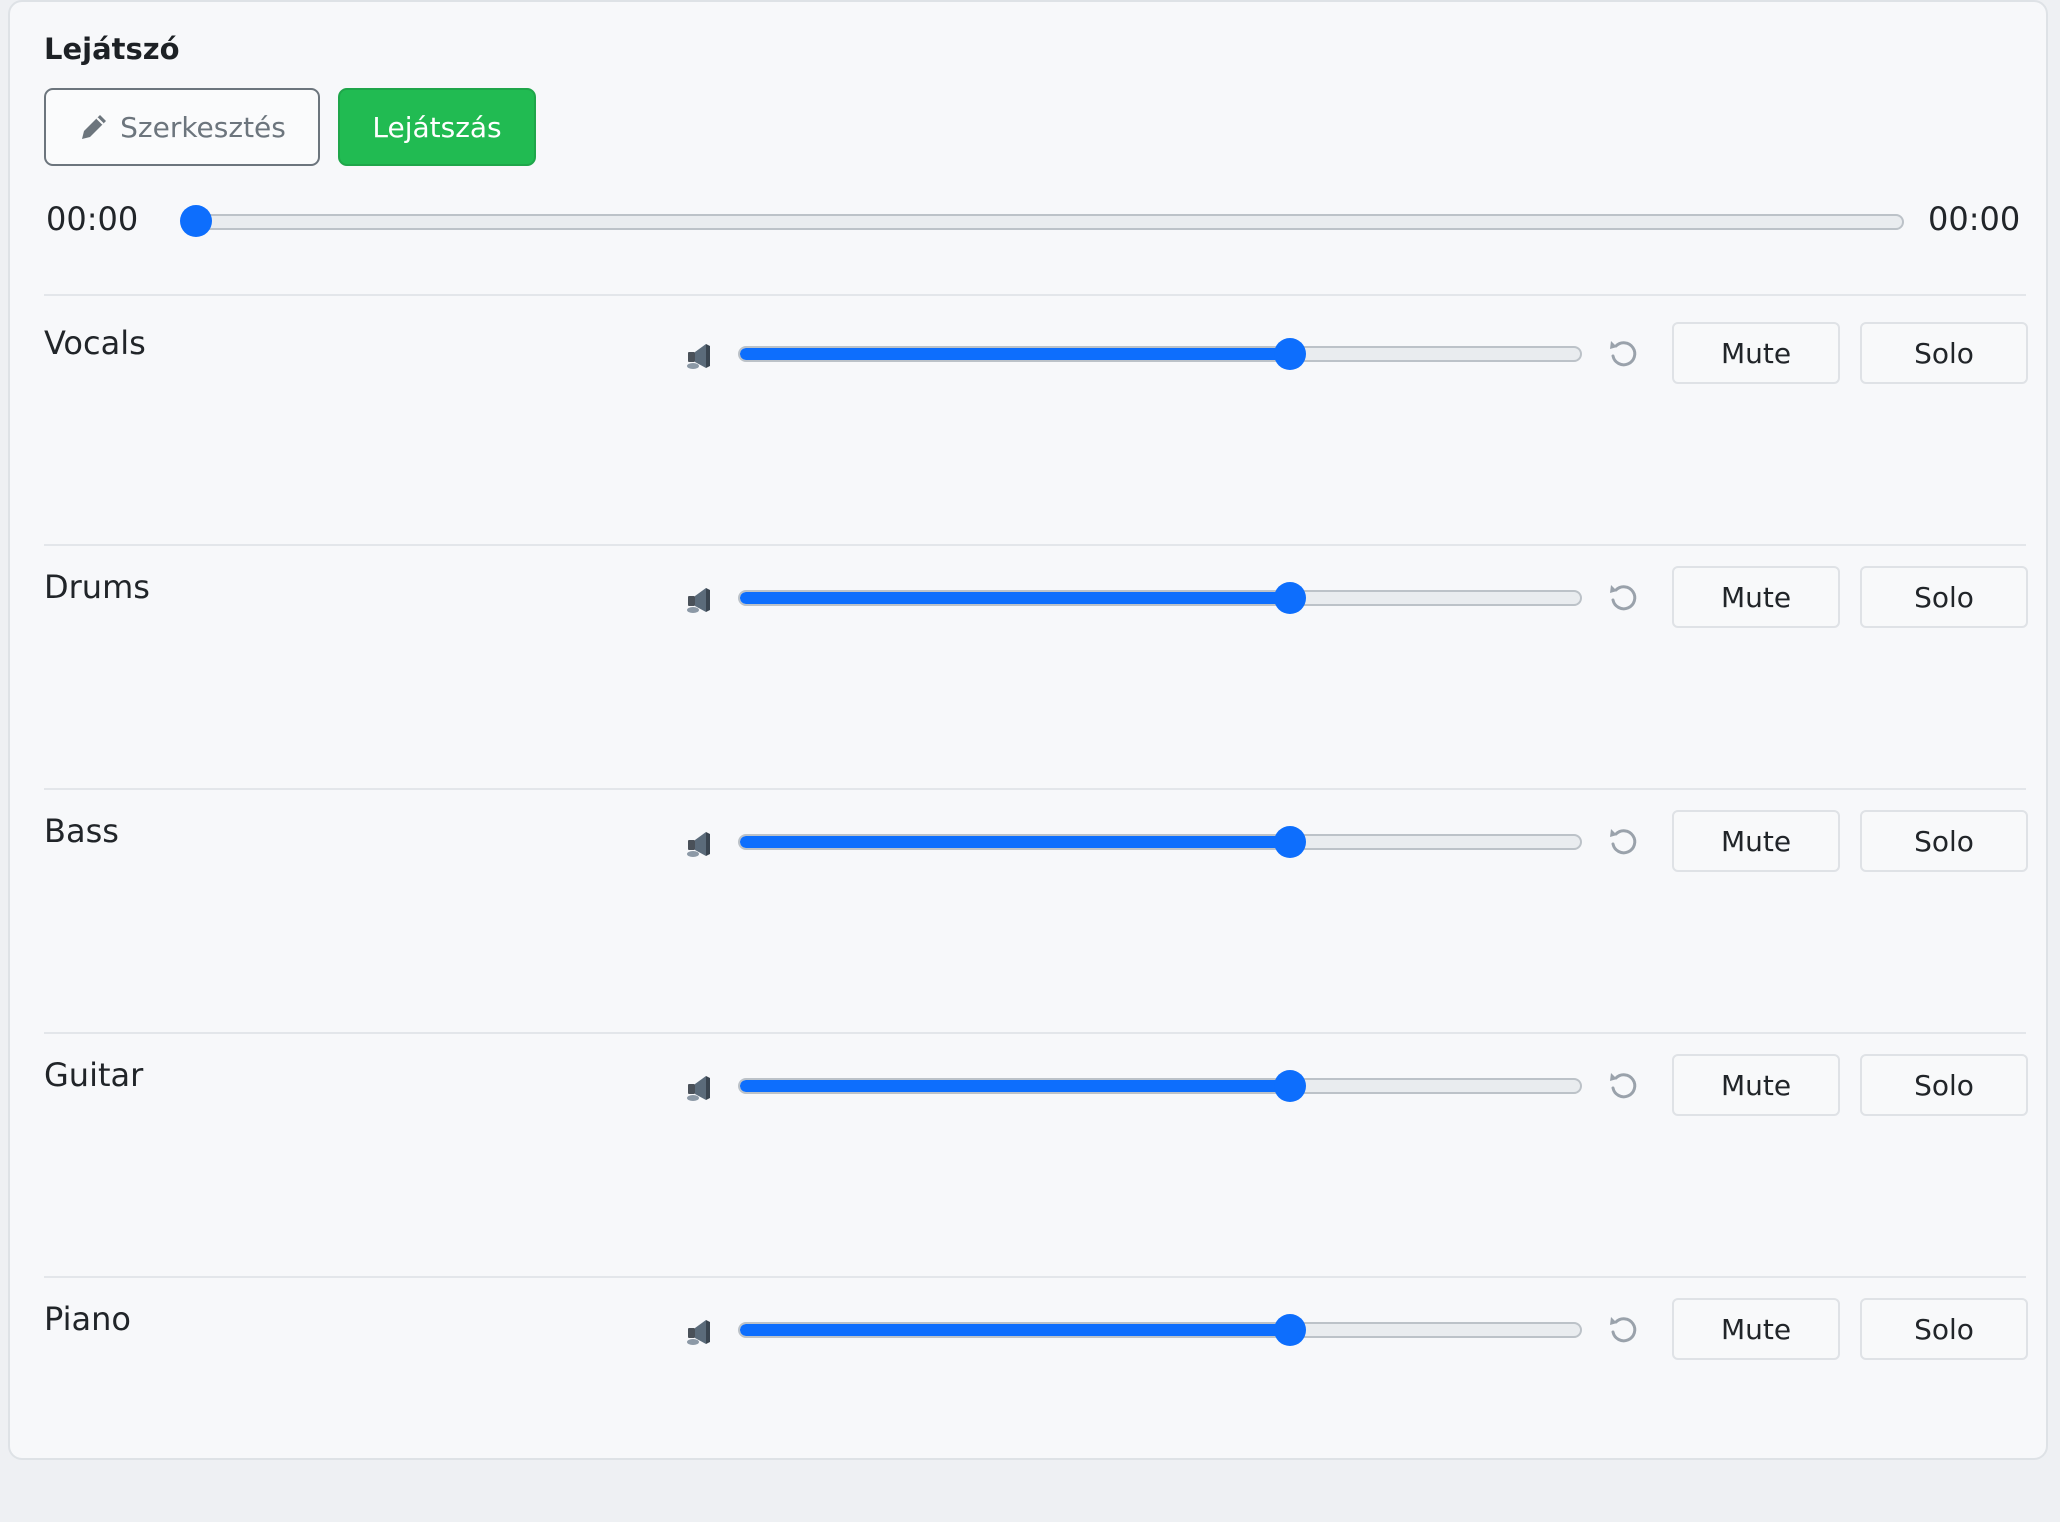 The image size is (2060, 1522). I want to click on track-name: Guitar, so click(94, 1075).